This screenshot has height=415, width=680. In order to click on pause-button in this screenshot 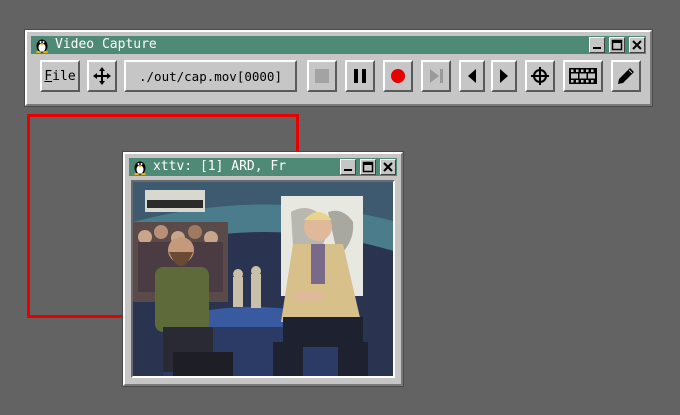, I will do `click(360, 76)`.